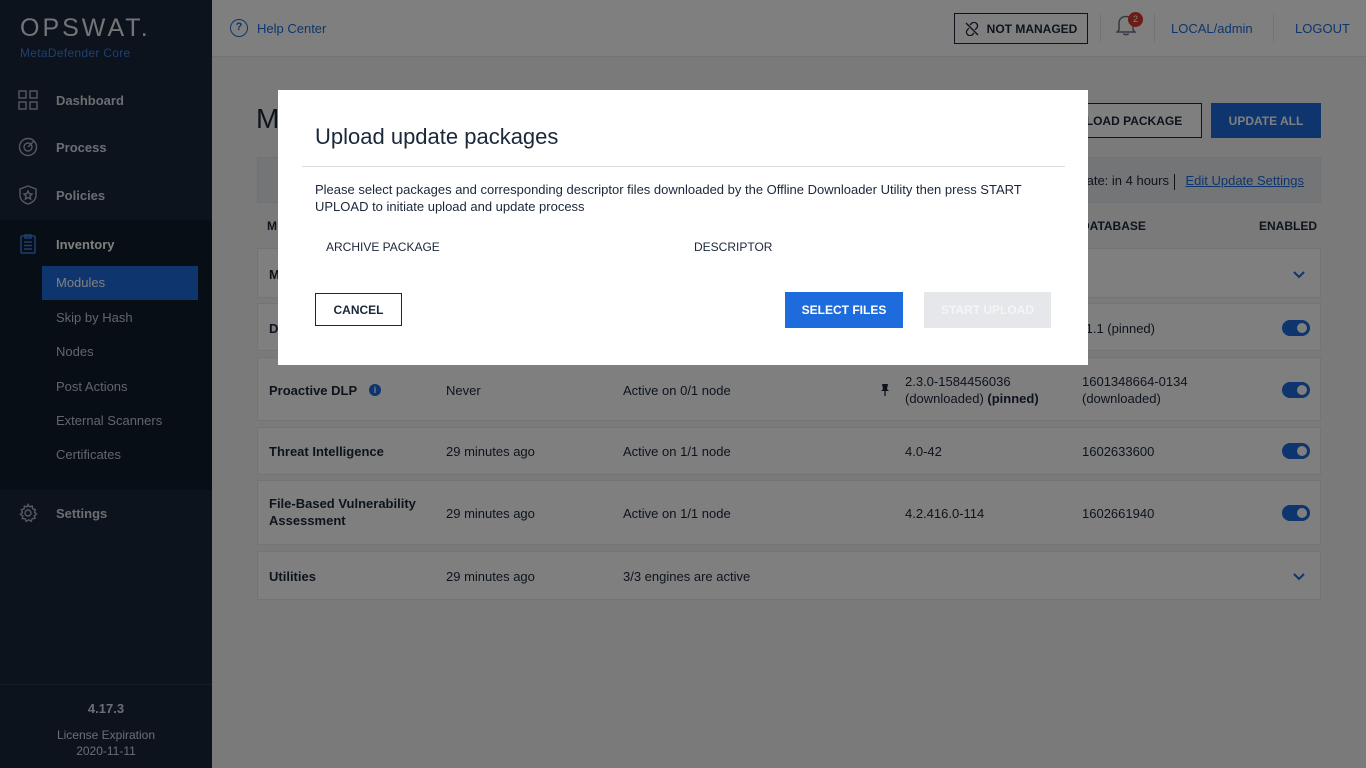  I want to click on cancel-button: CANCEL, so click(358, 309).